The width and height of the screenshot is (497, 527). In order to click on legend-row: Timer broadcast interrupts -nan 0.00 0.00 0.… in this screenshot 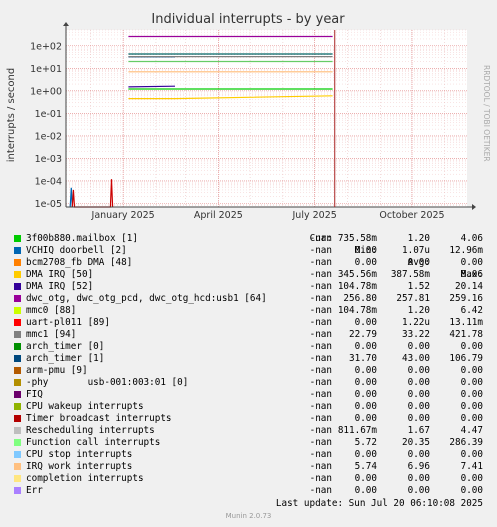, I will do `click(248, 419)`.